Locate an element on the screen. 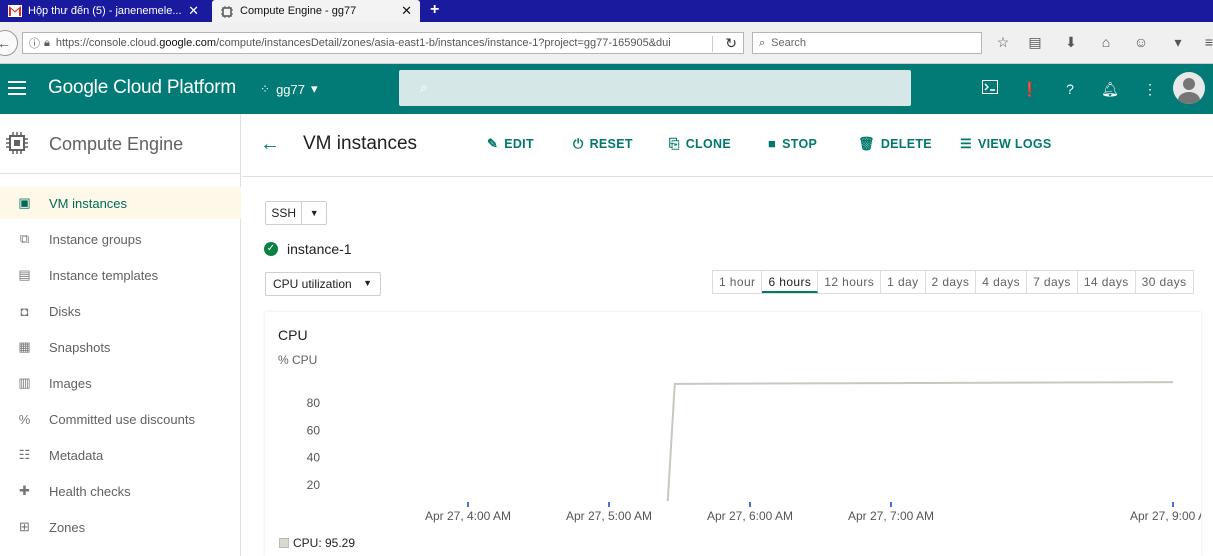 The height and width of the screenshot is (556, 1213). range-12-hours: 12 hours is located at coordinates (850, 282).